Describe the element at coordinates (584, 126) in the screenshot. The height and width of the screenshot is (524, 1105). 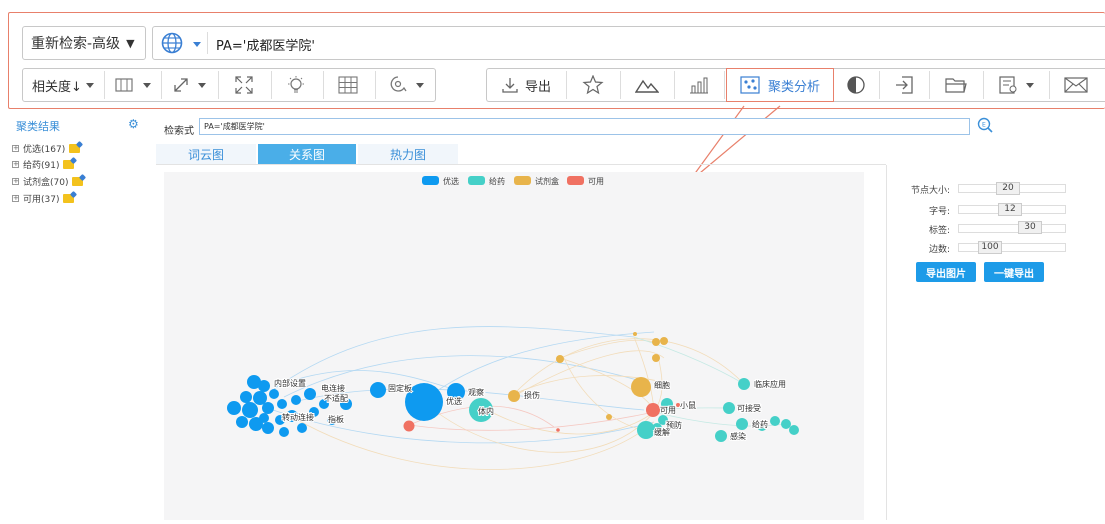
I see `expr-input: PA='成都医学院'` at that location.